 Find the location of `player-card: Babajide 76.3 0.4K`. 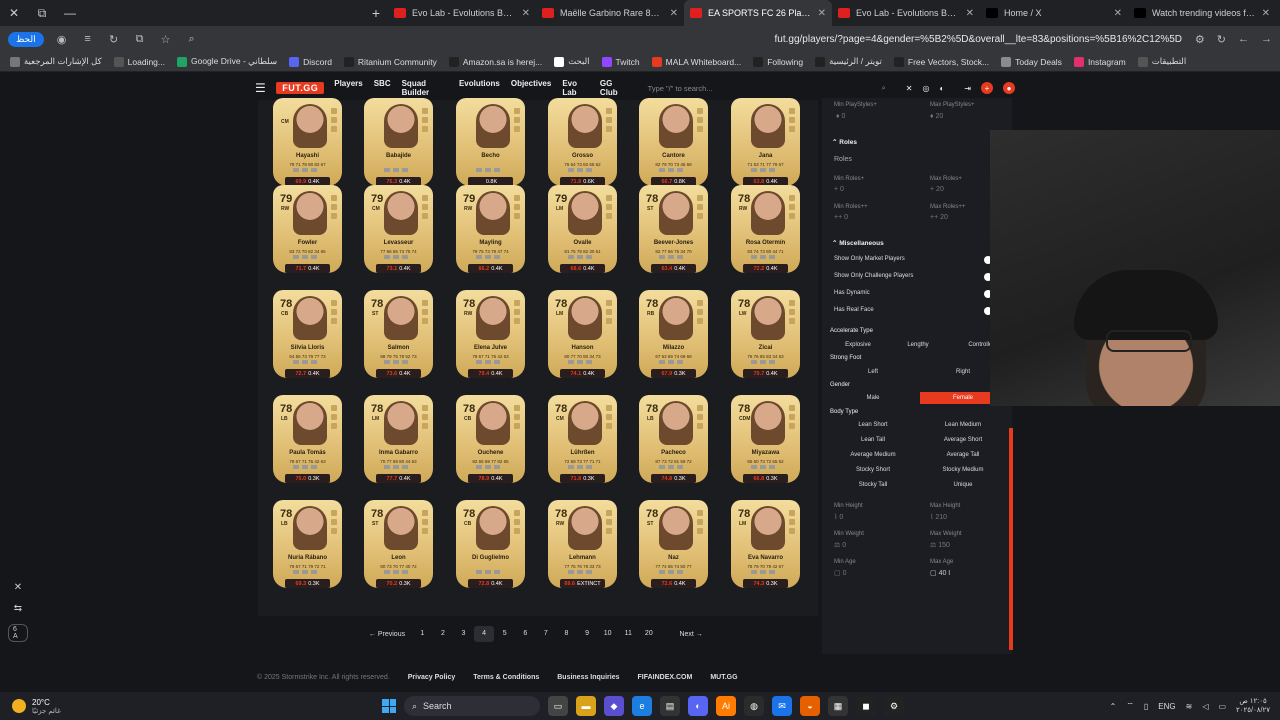

player-card: Babajide 76.3 0.4K is located at coordinates (398, 142).